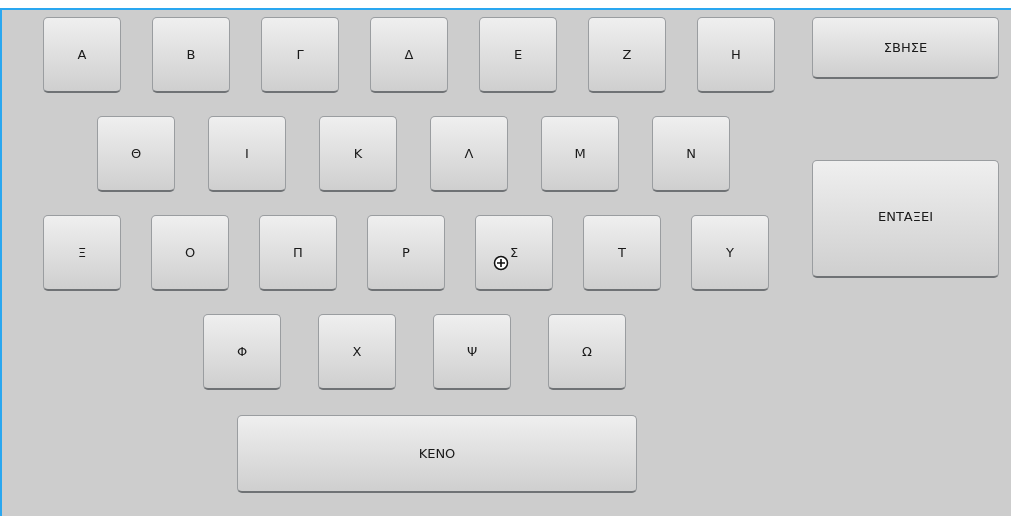  I want to click on key-button: Ζ, so click(627, 55).